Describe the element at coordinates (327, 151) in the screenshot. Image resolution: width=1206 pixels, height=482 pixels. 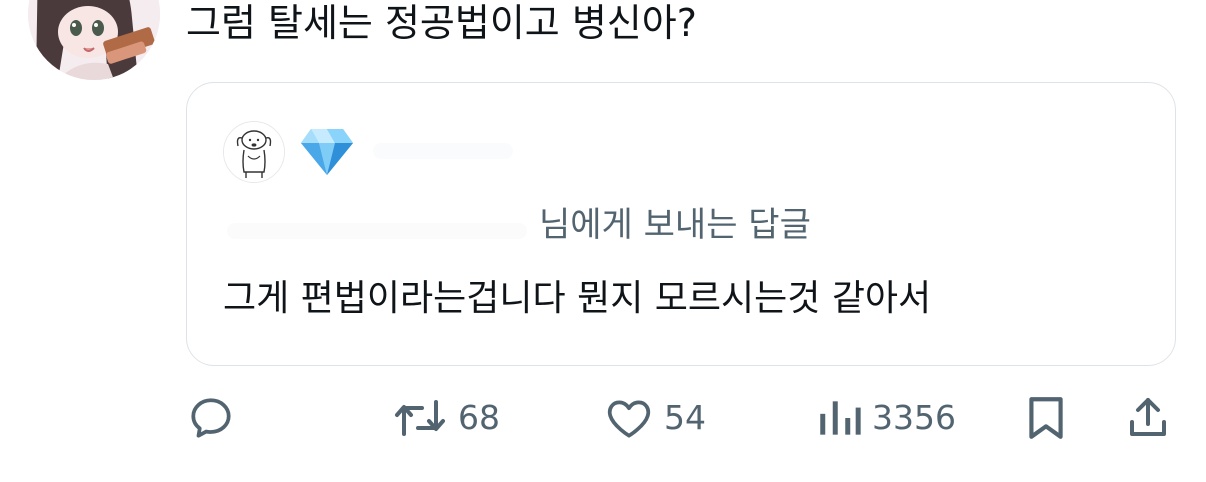
I see `diamond-icon` at that location.